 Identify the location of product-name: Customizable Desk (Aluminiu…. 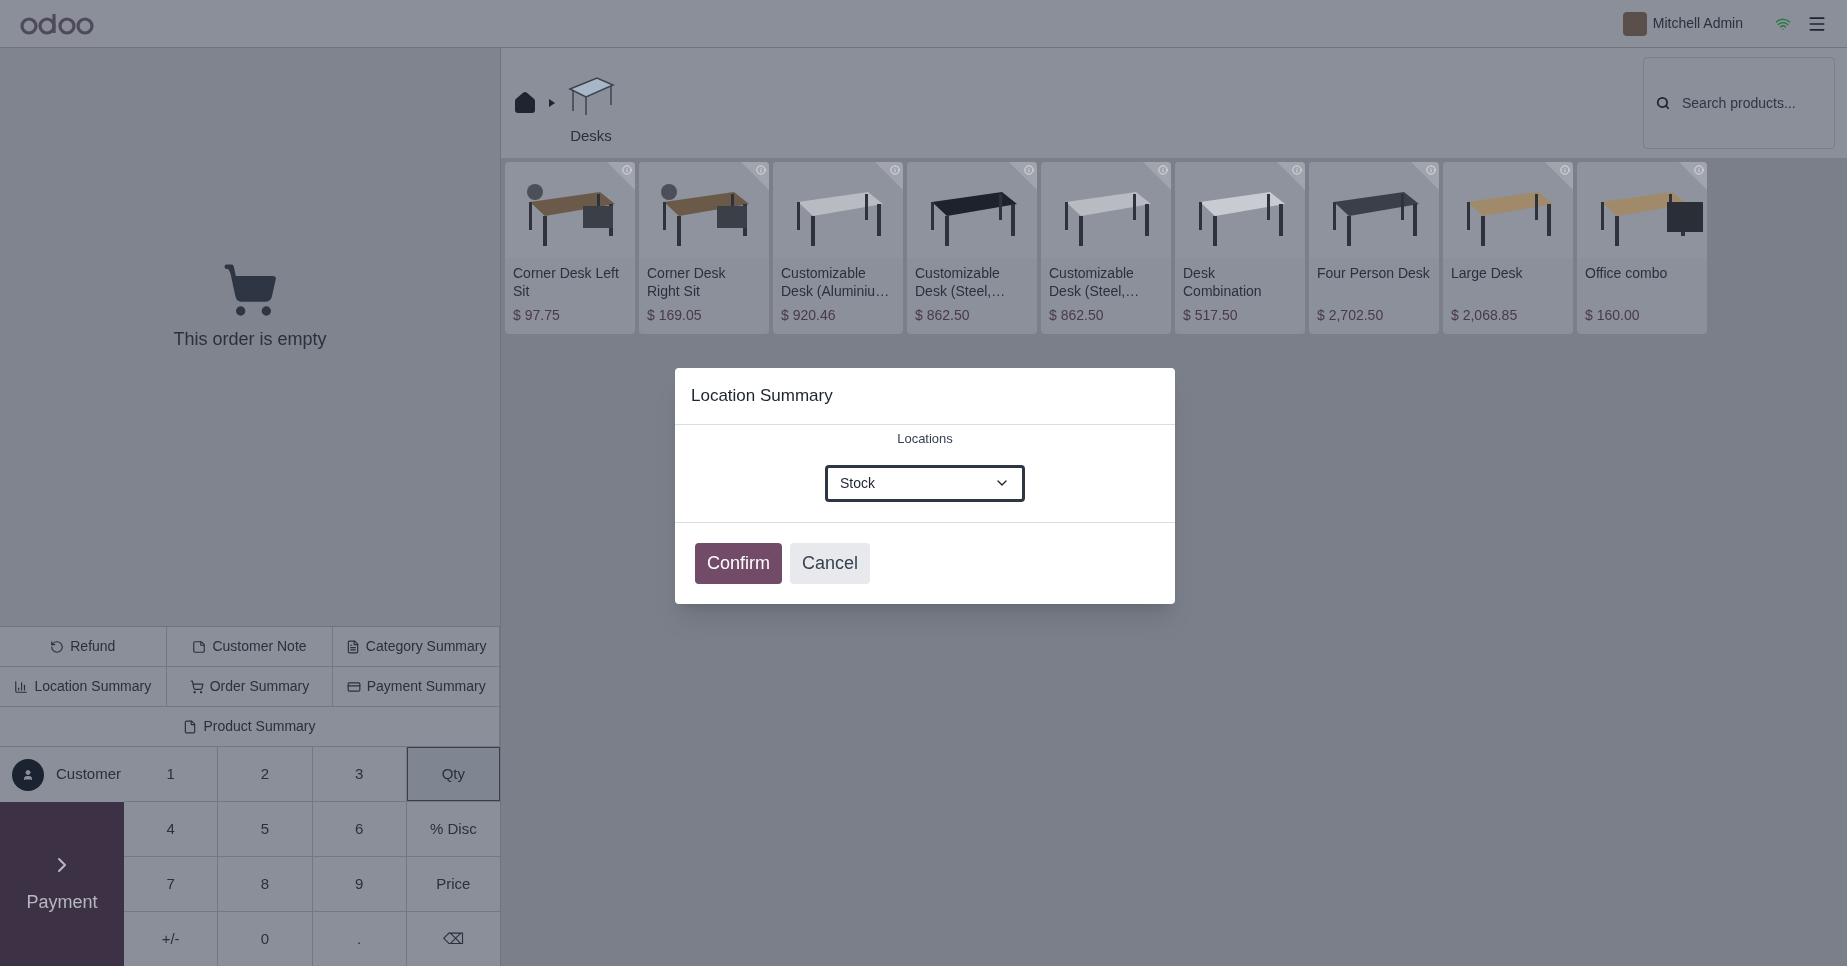
(836, 282).